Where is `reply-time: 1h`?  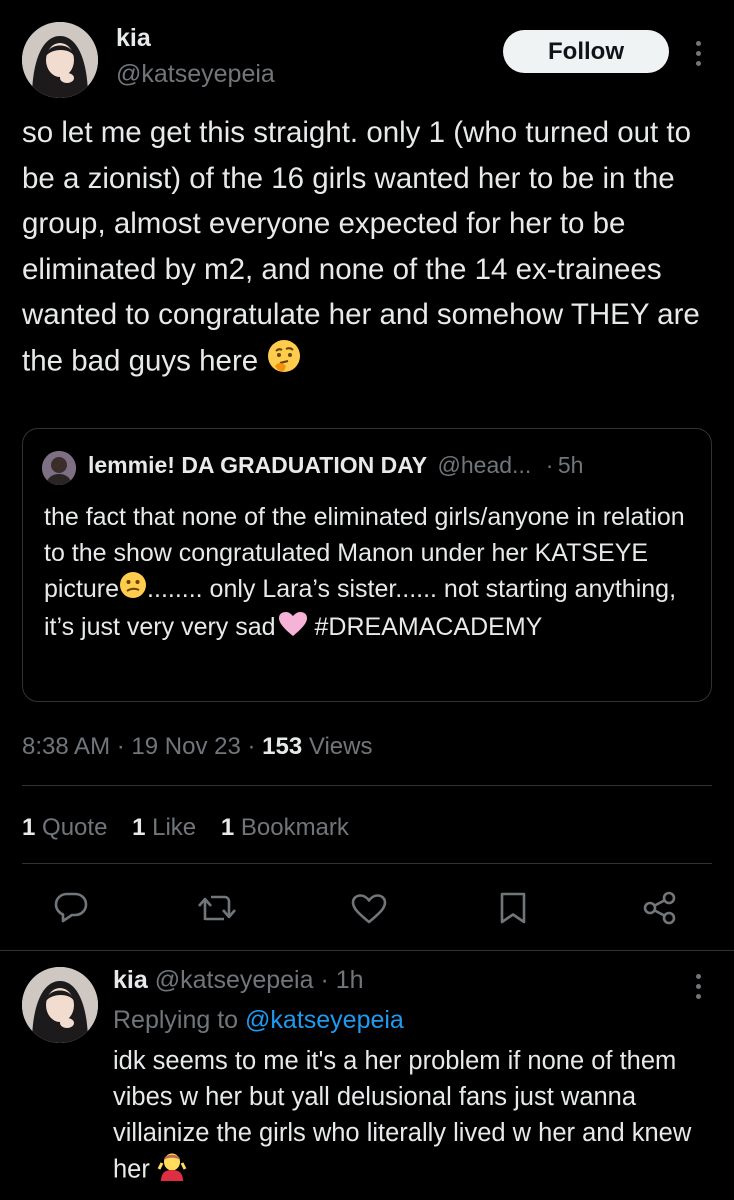 reply-time: 1h is located at coordinates (350, 980).